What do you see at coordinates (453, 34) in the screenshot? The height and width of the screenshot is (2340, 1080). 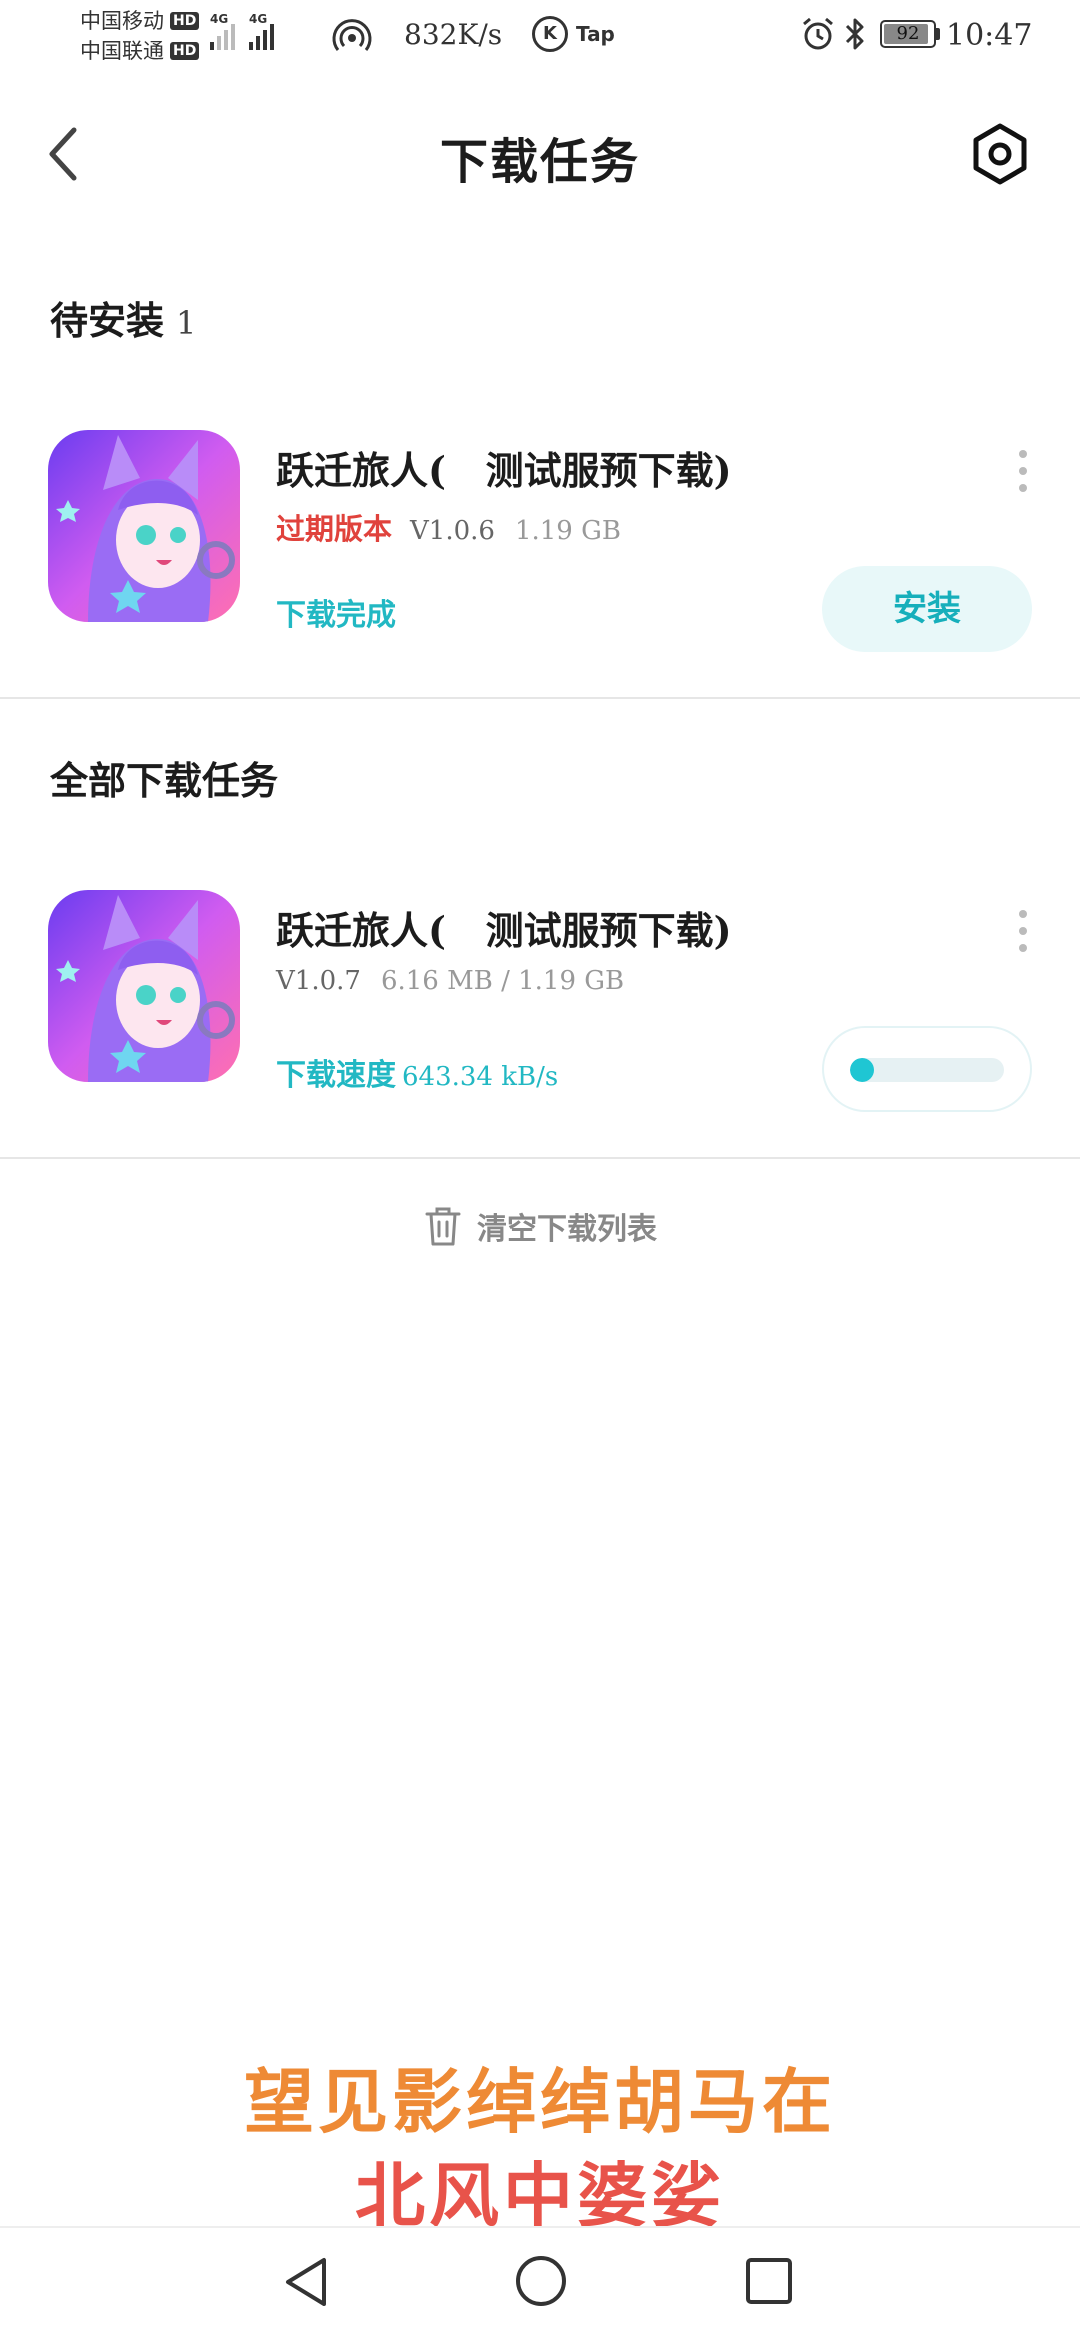 I see `network-speed: 832K/s` at bounding box center [453, 34].